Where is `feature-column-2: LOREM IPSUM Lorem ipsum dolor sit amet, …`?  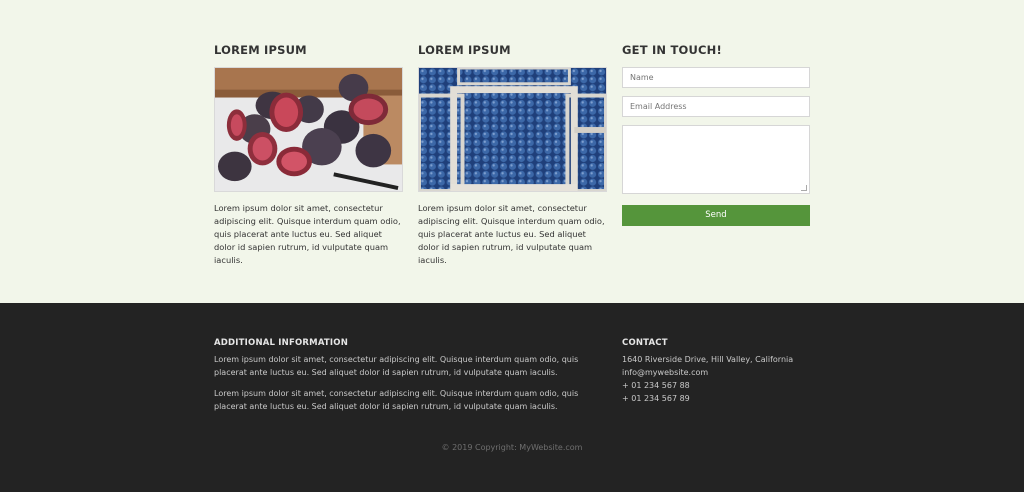
feature-column-2: LOREM IPSUM Lorem ipsum dolor sit amet, … is located at coordinates (512, 154).